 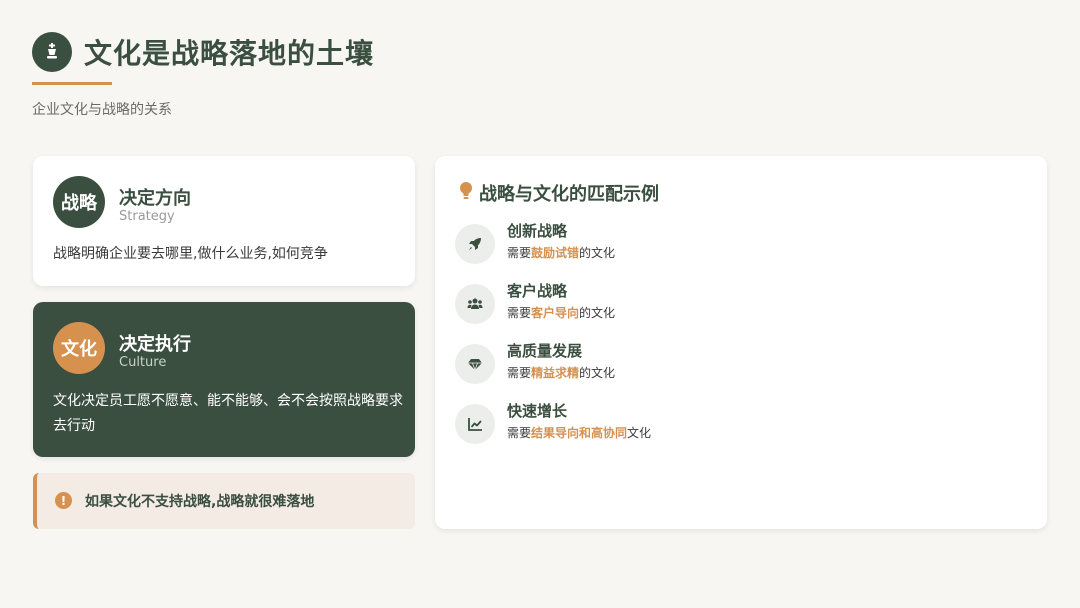 I want to click on culture-body: 文化决定员工愿不愿意、能不能够、会不会按照战略要求去行动, so click(x=228, y=413).